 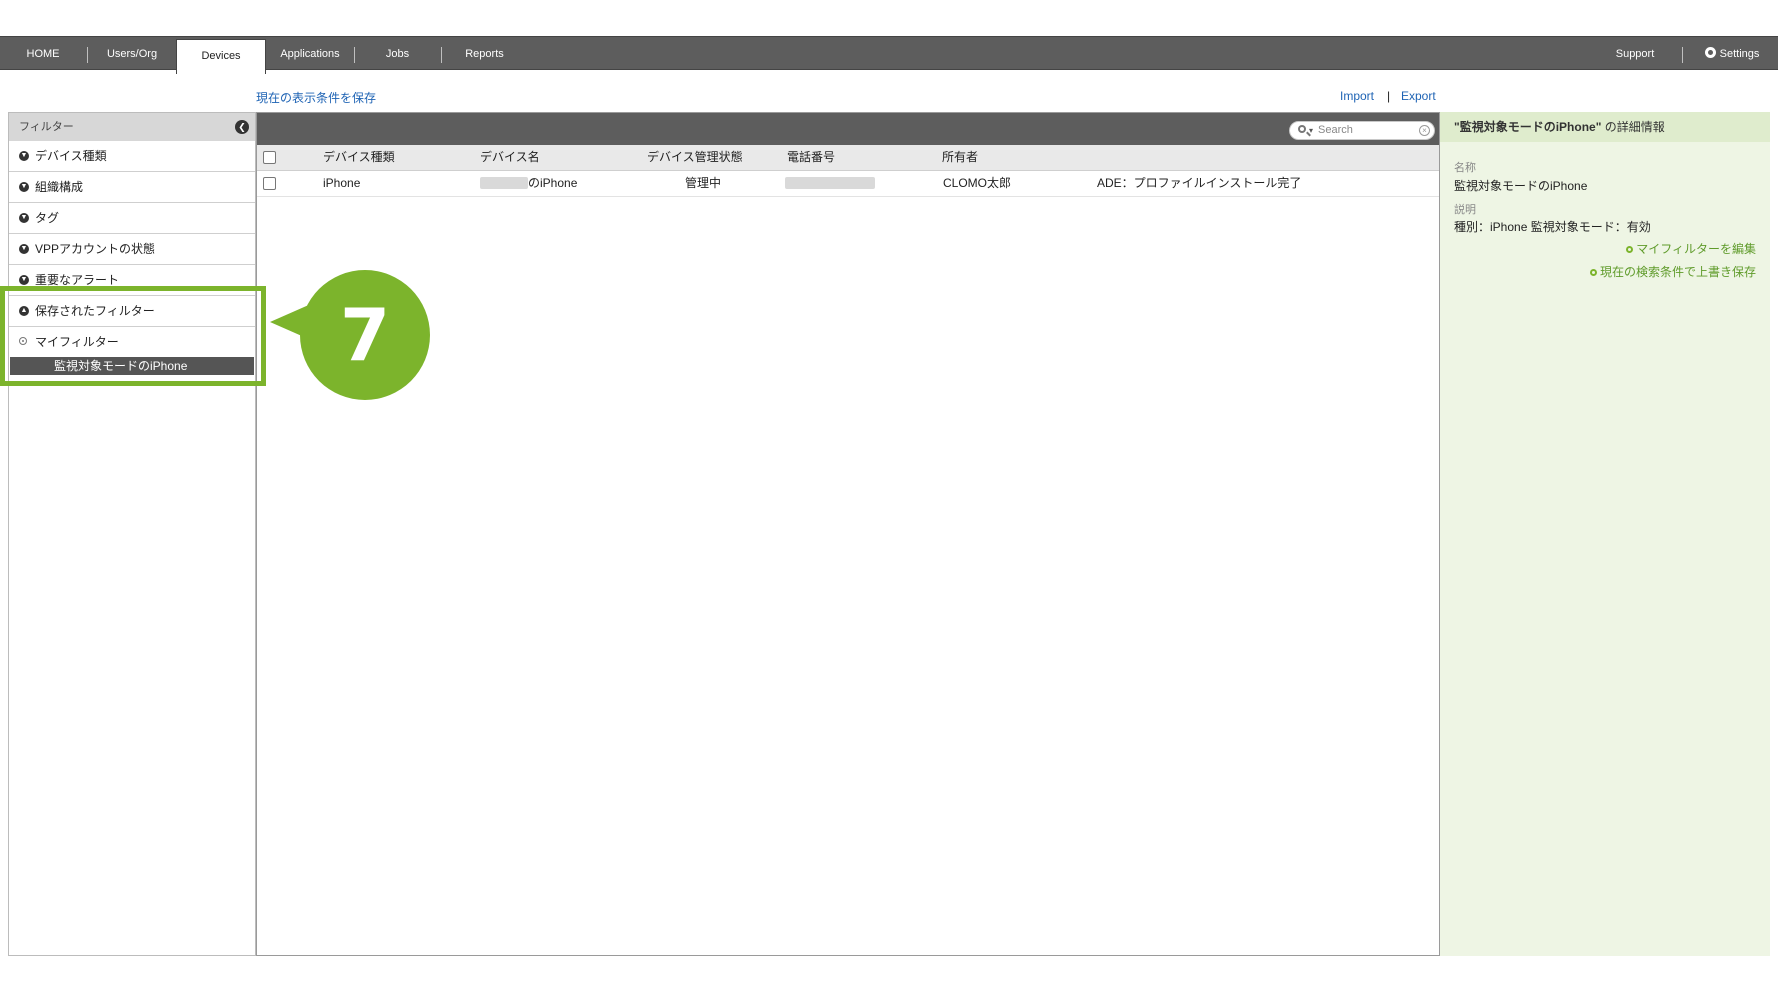 What do you see at coordinates (365, 335) in the screenshot?
I see `step-callout: 7` at bounding box center [365, 335].